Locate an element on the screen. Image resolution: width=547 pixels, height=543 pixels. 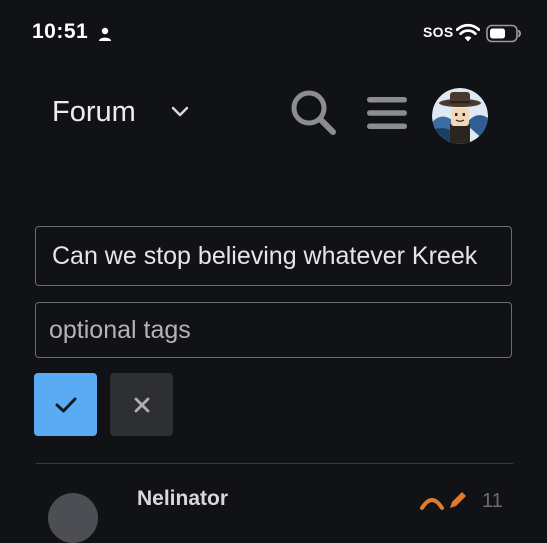
topic-title-input is located at coordinates (273, 256).